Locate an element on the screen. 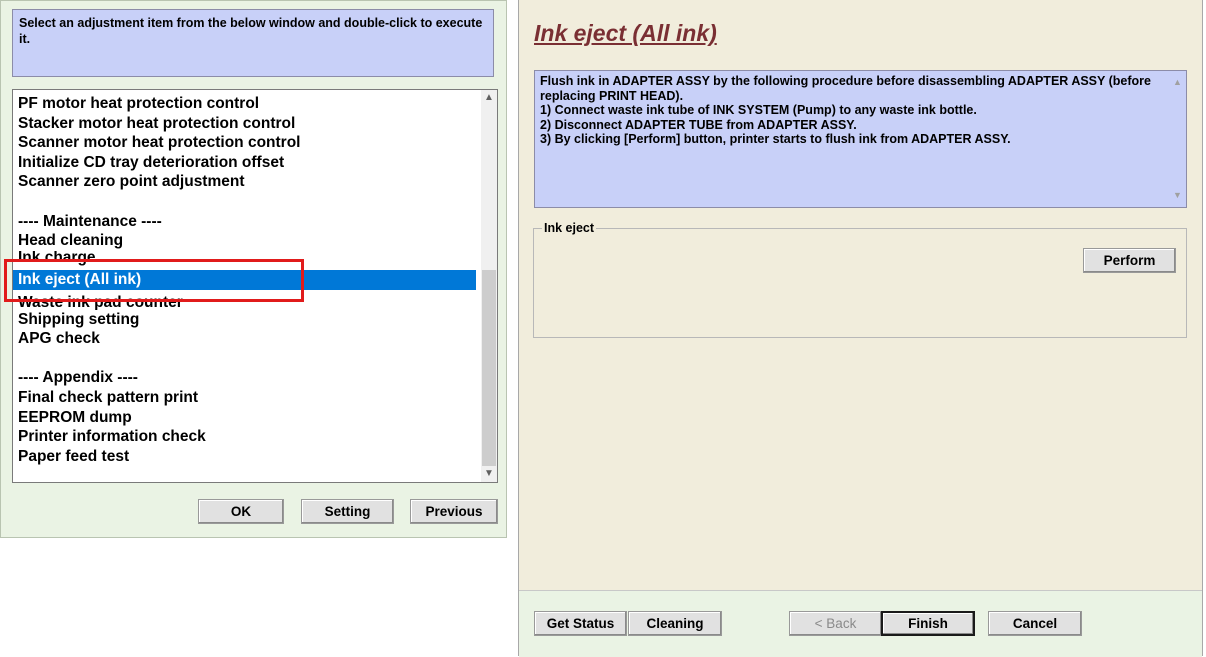 The width and height of the screenshot is (1206, 657). wizard-button-bar: Get Status Cleaning < Back Finish Cancel is located at coordinates (860, 623).